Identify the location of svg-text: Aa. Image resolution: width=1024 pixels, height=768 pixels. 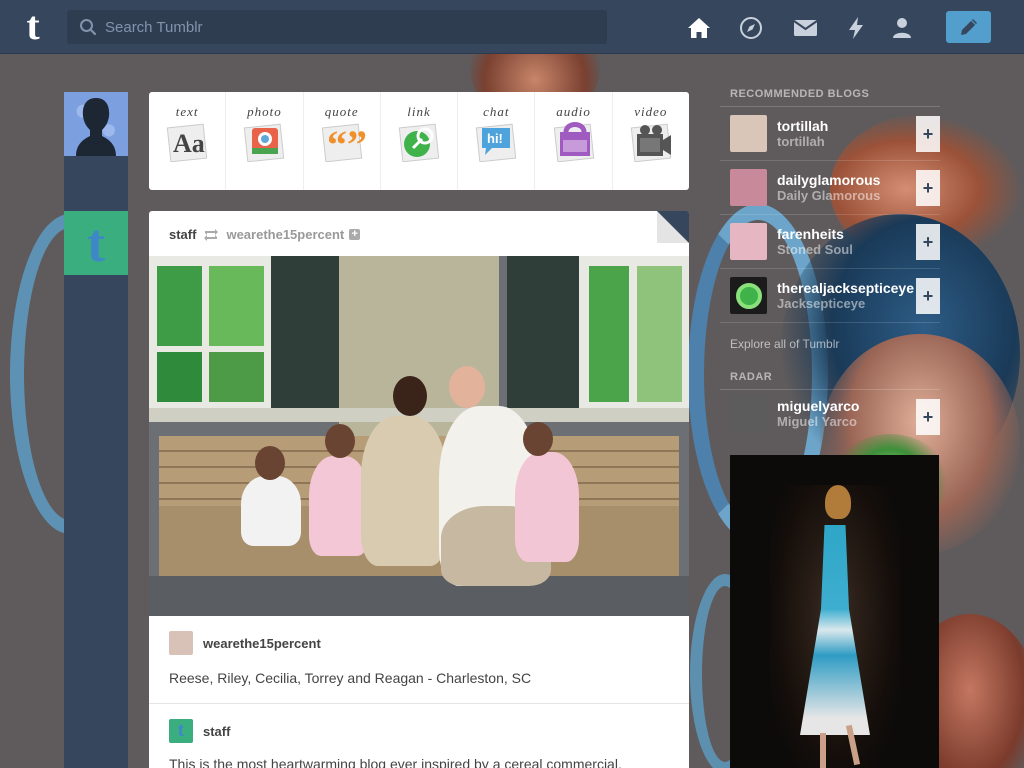
(189, 143).